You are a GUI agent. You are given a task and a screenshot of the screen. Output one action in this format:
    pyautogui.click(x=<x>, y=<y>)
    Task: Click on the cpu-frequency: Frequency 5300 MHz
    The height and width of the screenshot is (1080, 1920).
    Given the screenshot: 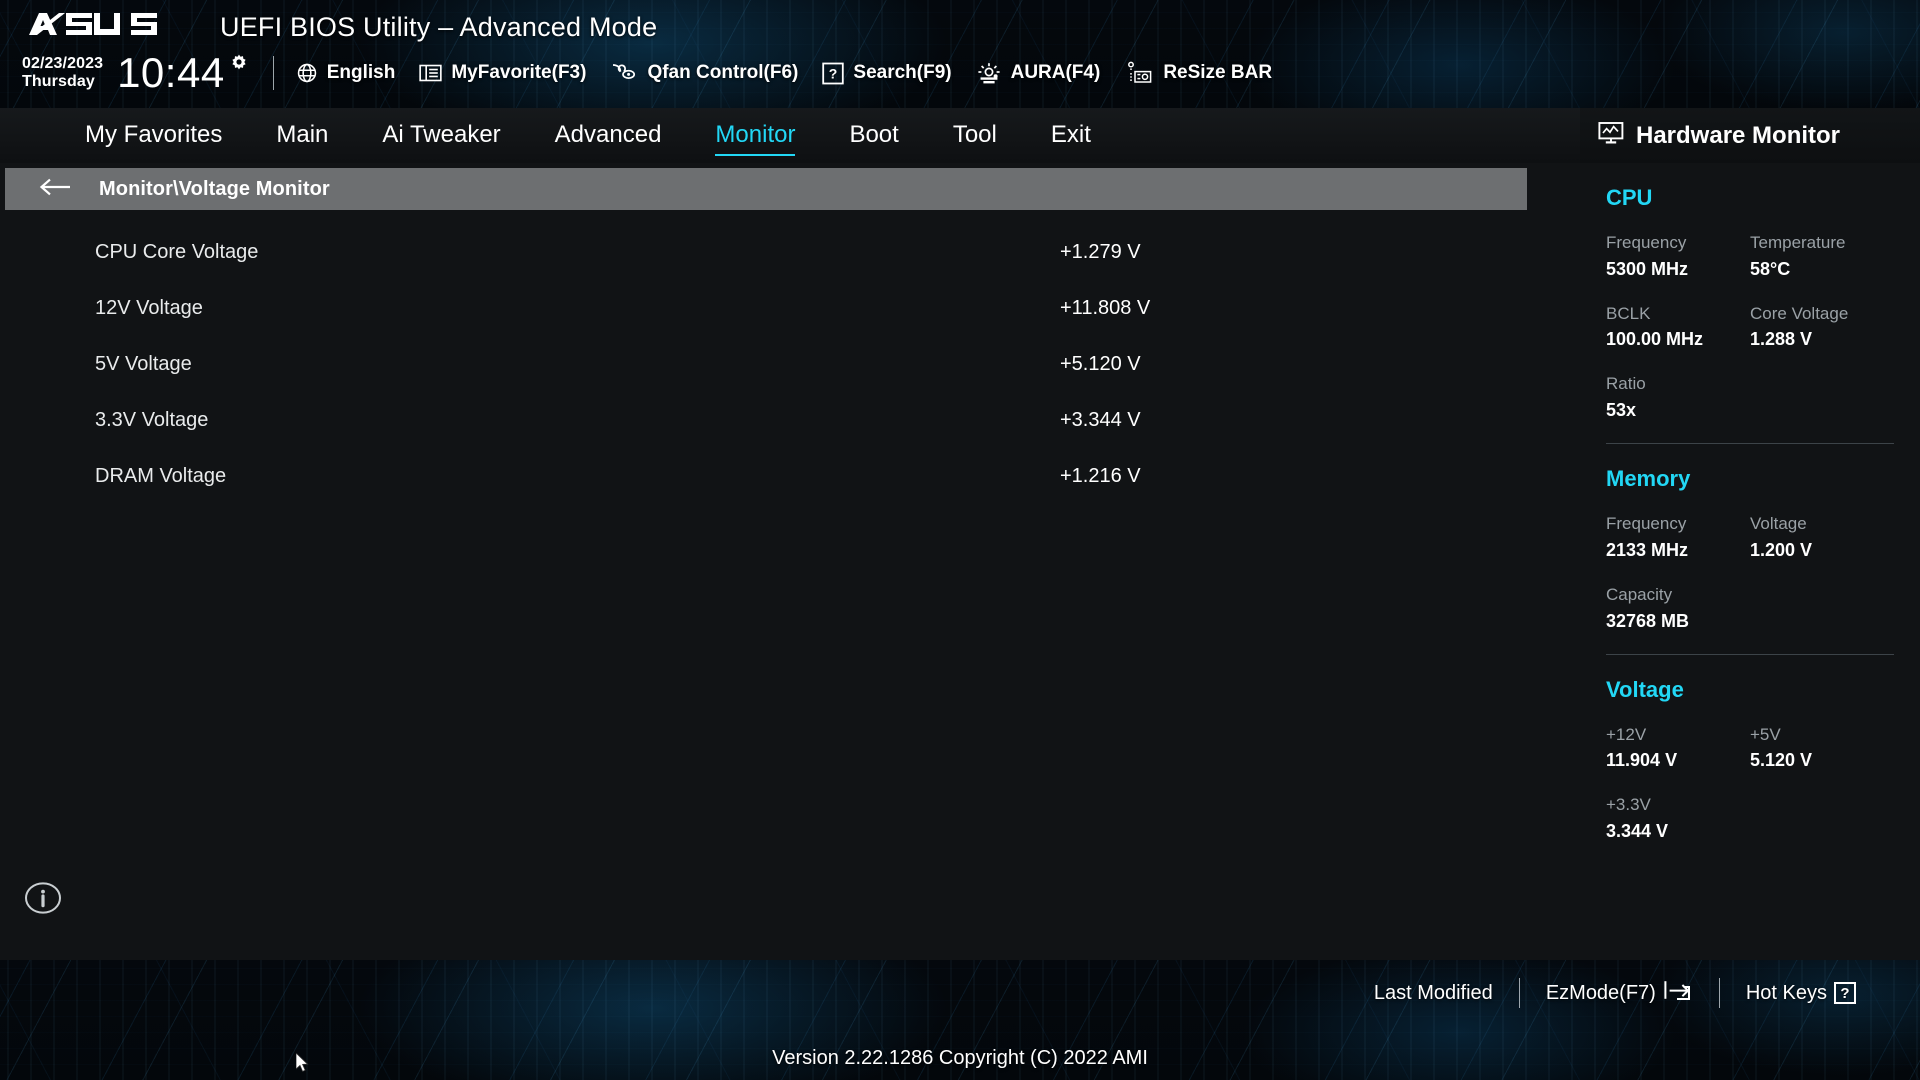 What is the action you would take?
    pyautogui.click(x=1678, y=256)
    